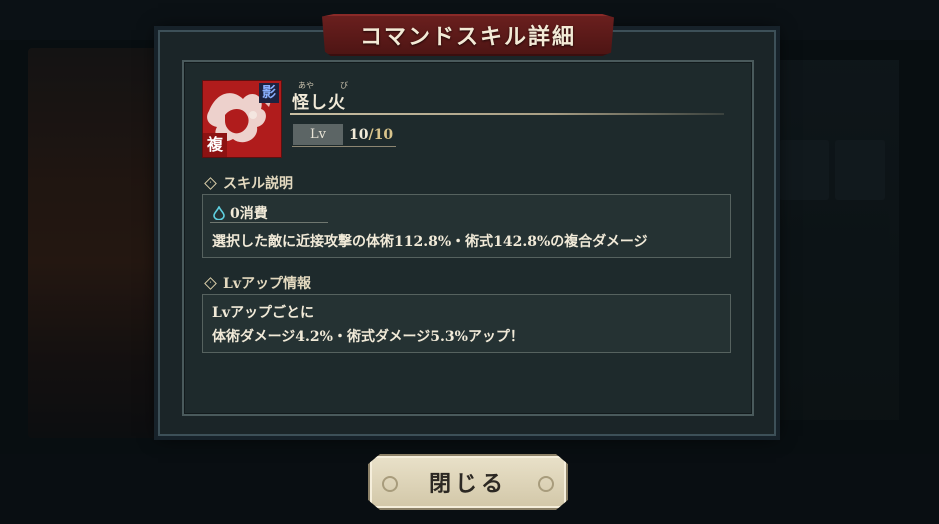 This screenshot has width=939, height=524. I want to click on cost-text: 0消費, so click(249, 214).